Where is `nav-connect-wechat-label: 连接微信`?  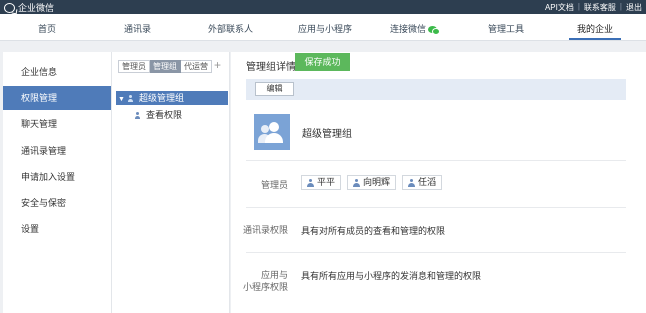 nav-connect-wechat-label: 连接微信 is located at coordinates (408, 29).